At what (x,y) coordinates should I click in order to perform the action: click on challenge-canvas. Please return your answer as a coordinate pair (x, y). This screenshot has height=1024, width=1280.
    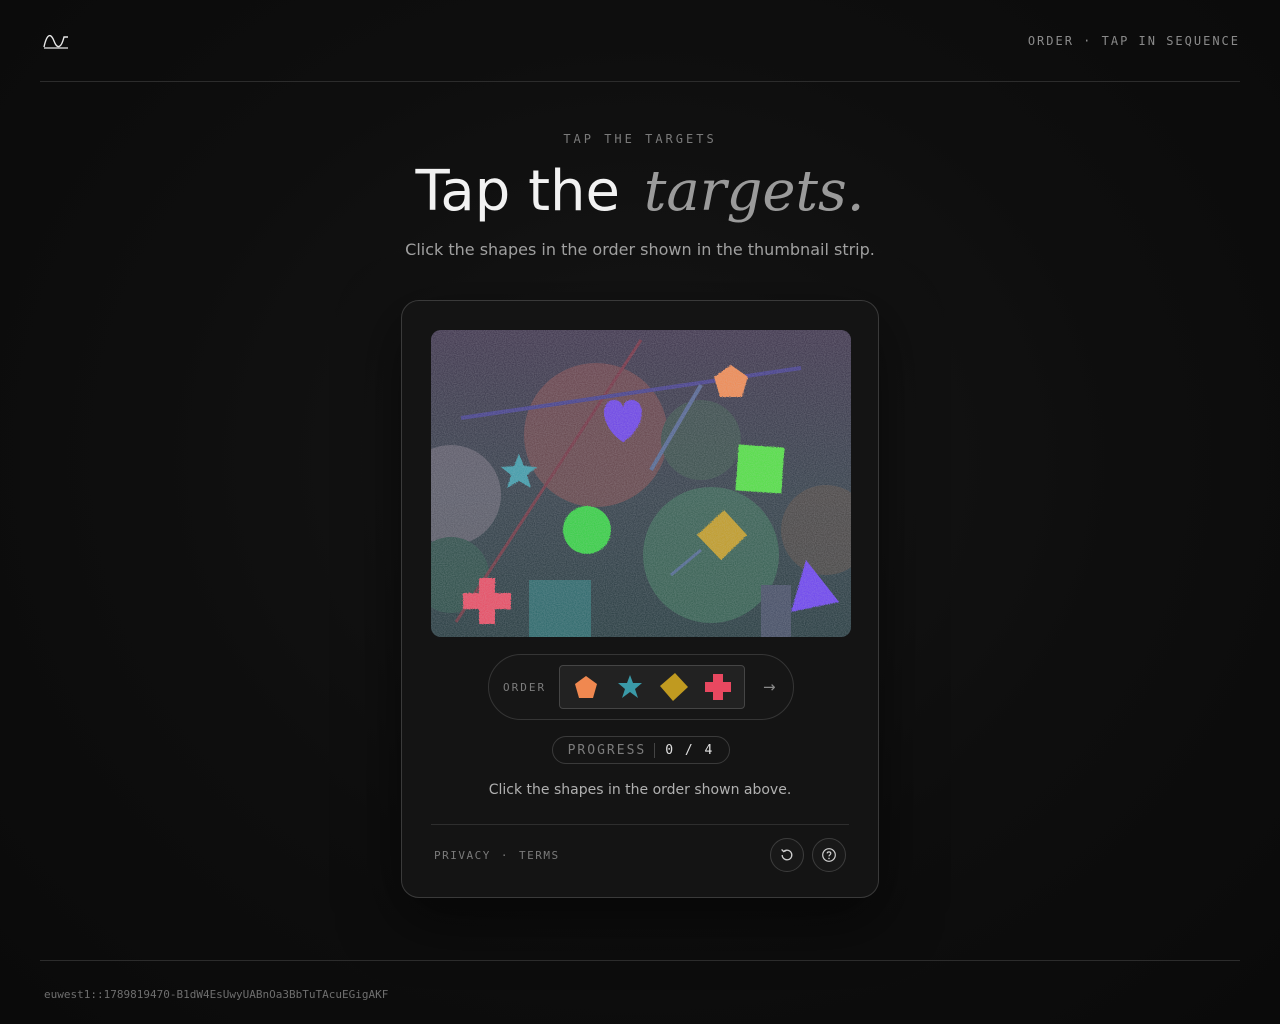
    Looking at the image, I should click on (641, 483).